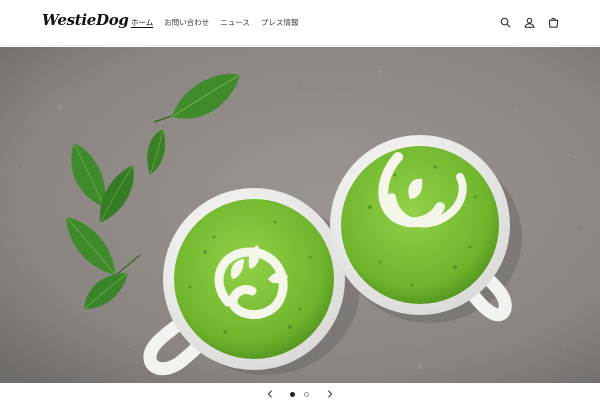 This screenshot has width=600, height=404. Describe the element at coordinates (280, 22) in the screenshot. I see `nav-item-press: プレス情報` at that location.